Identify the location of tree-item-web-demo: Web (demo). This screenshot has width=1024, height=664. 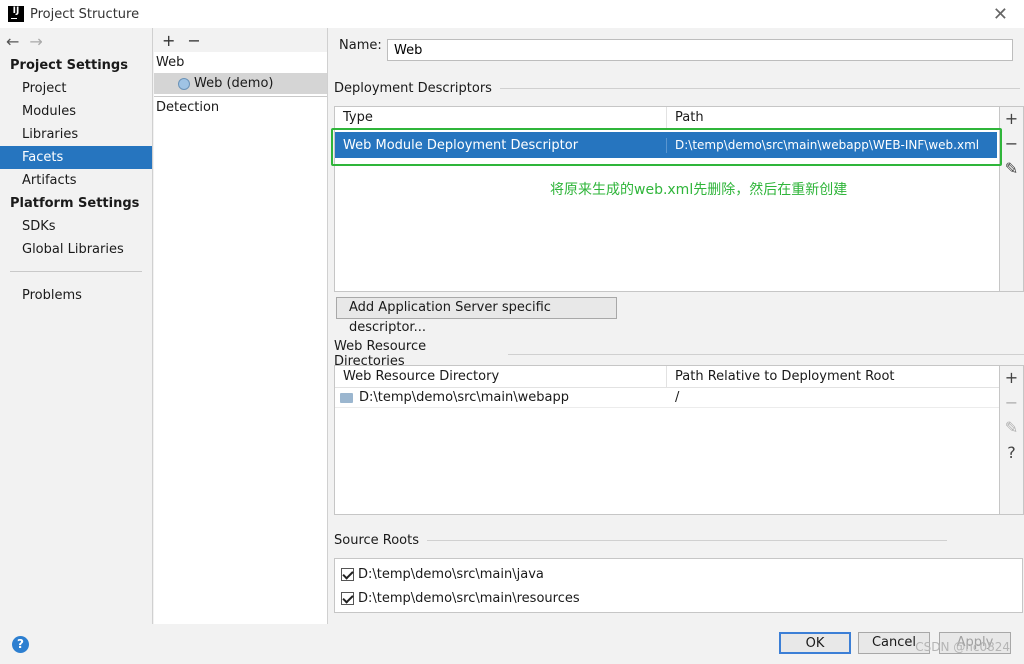
(240, 83).